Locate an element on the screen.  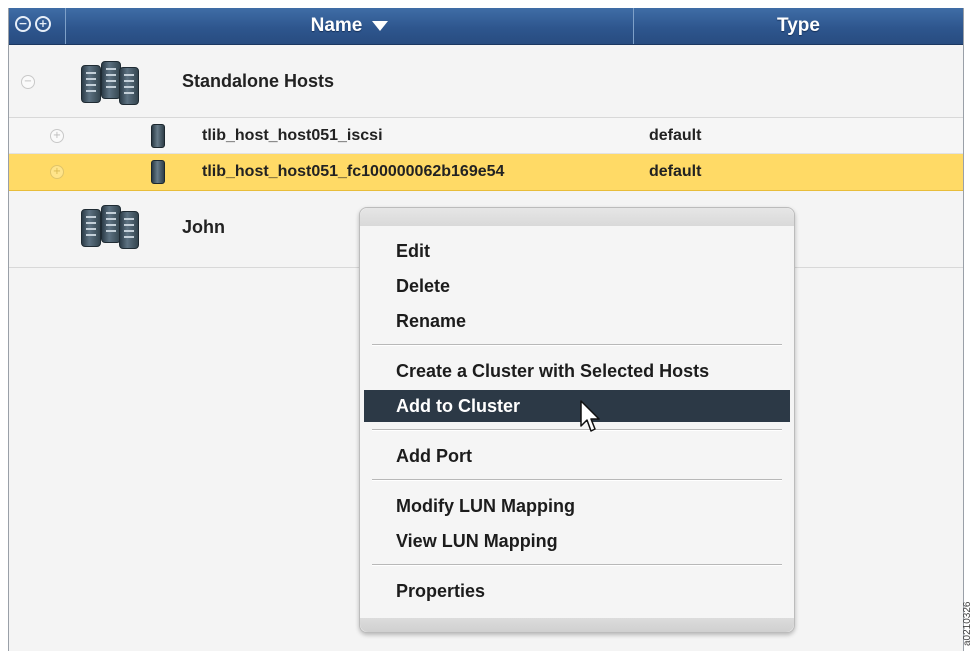
mouse-pointer-icon is located at coordinates (590, 416).